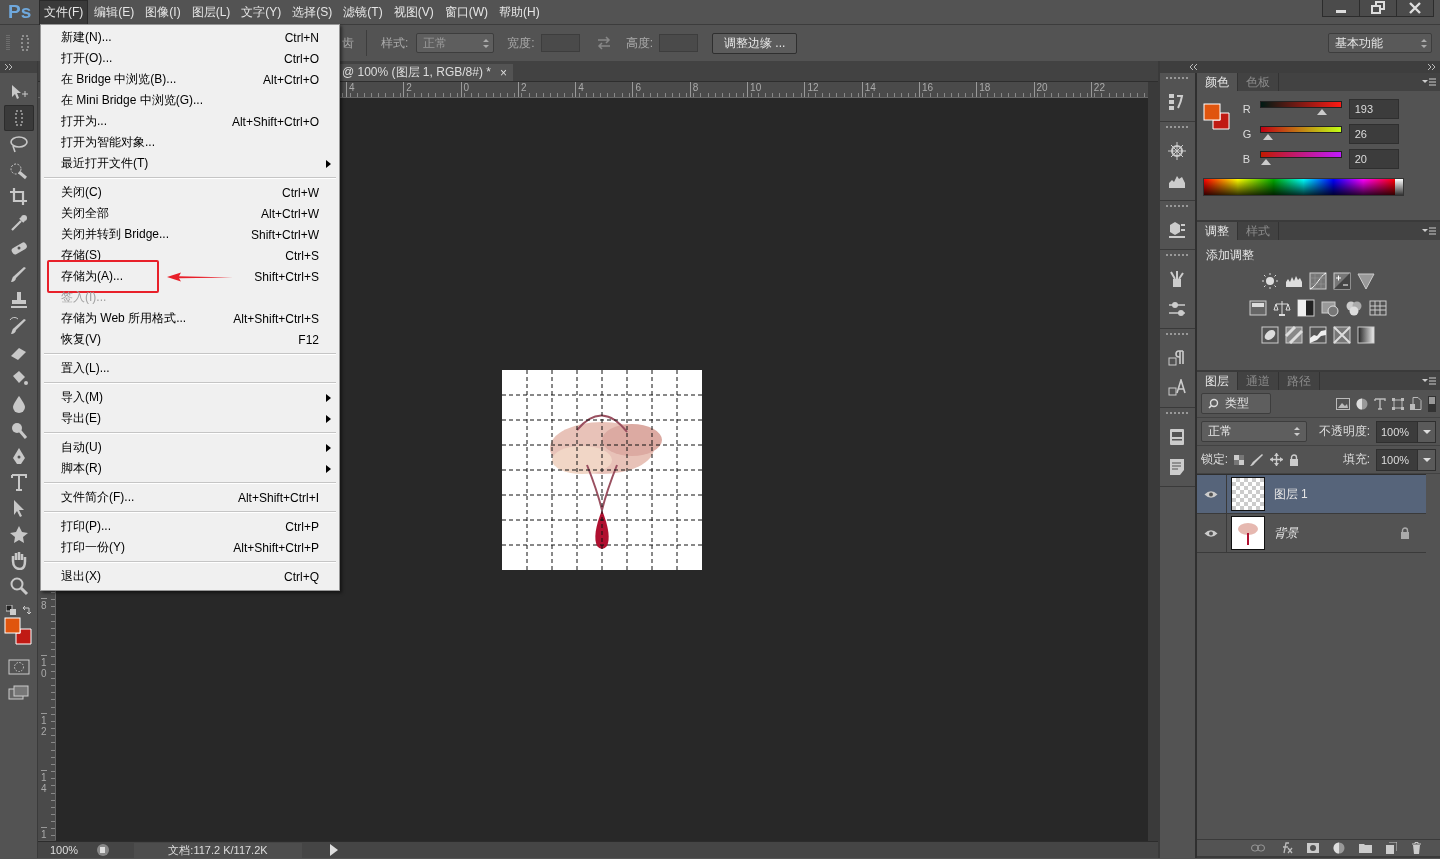 This screenshot has width=1440, height=859. What do you see at coordinates (1373, 109) in the screenshot?
I see `channel-value-field: 193` at bounding box center [1373, 109].